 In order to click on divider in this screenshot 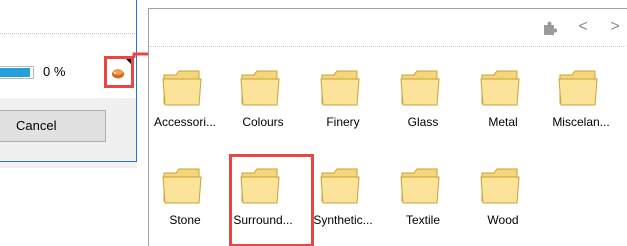, I will do `click(68, 33)`.